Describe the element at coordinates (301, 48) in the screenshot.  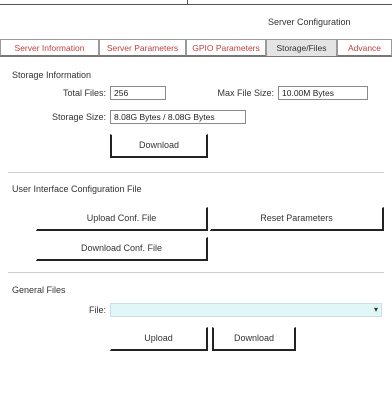
I see `tab-storage-files: Storage/Files` at that location.